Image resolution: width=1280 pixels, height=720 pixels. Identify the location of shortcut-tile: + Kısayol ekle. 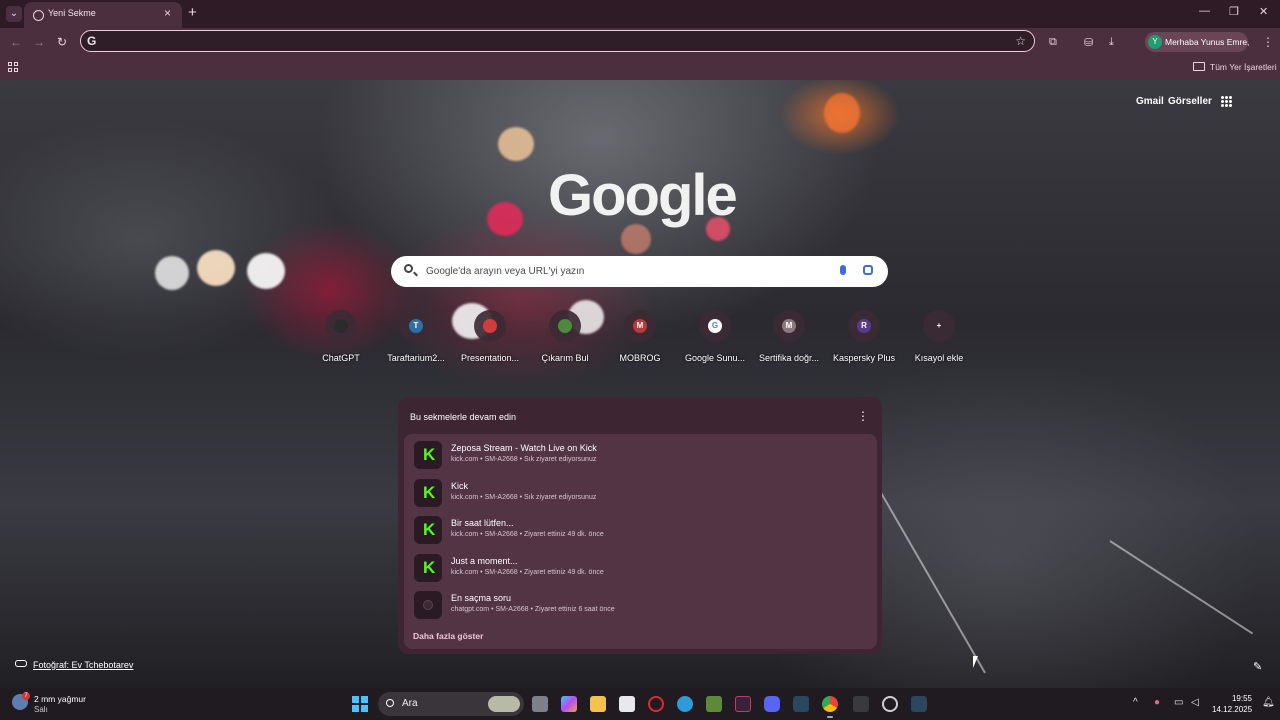
(939, 336).